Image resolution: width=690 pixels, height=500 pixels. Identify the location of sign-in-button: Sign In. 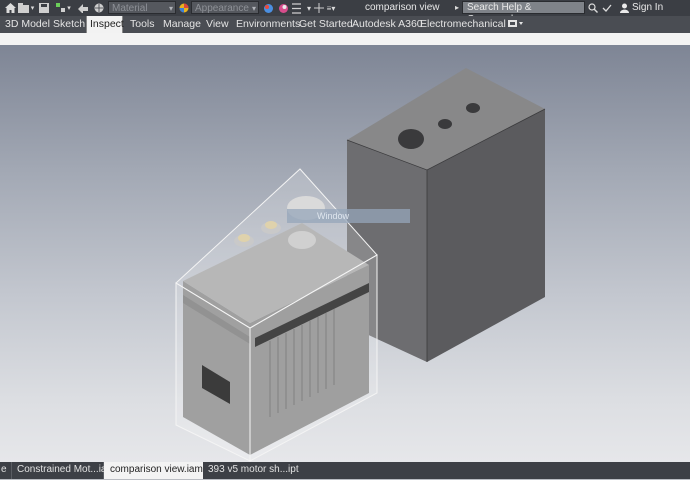
(641, 7).